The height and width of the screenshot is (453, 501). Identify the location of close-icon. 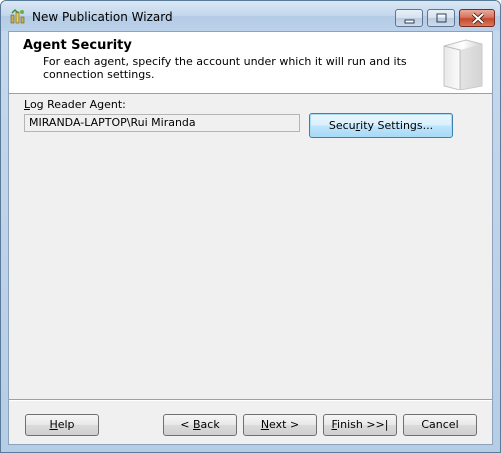
(478, 18).